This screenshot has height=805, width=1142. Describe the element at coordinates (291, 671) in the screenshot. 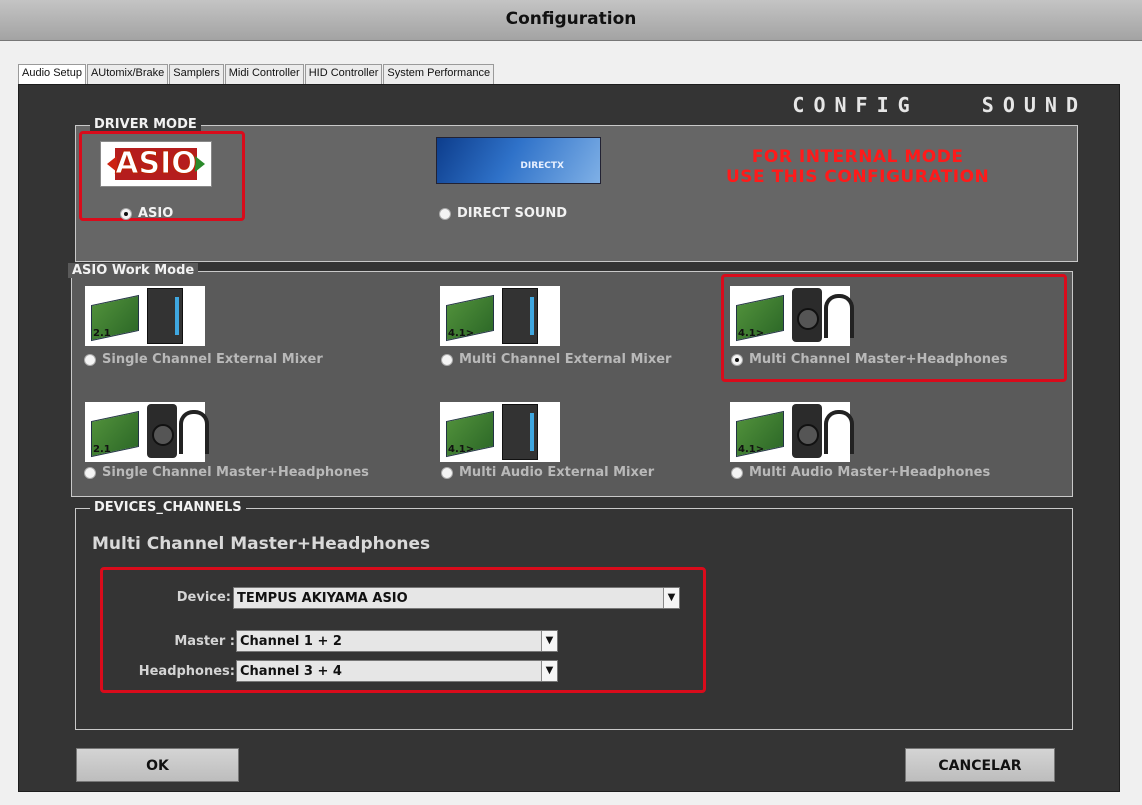

I see `headphones-channel-value: Channel 3 + 4` at that location.